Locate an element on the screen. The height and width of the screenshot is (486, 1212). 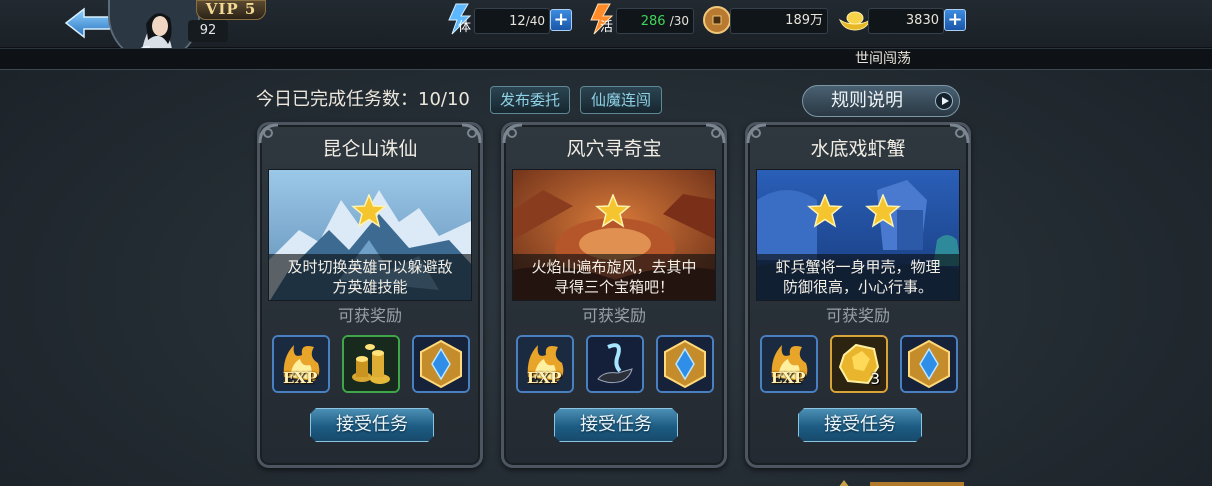
completed-tasks-count: 今日已完成任务数：10/10 is located at coordinates (363, 99).